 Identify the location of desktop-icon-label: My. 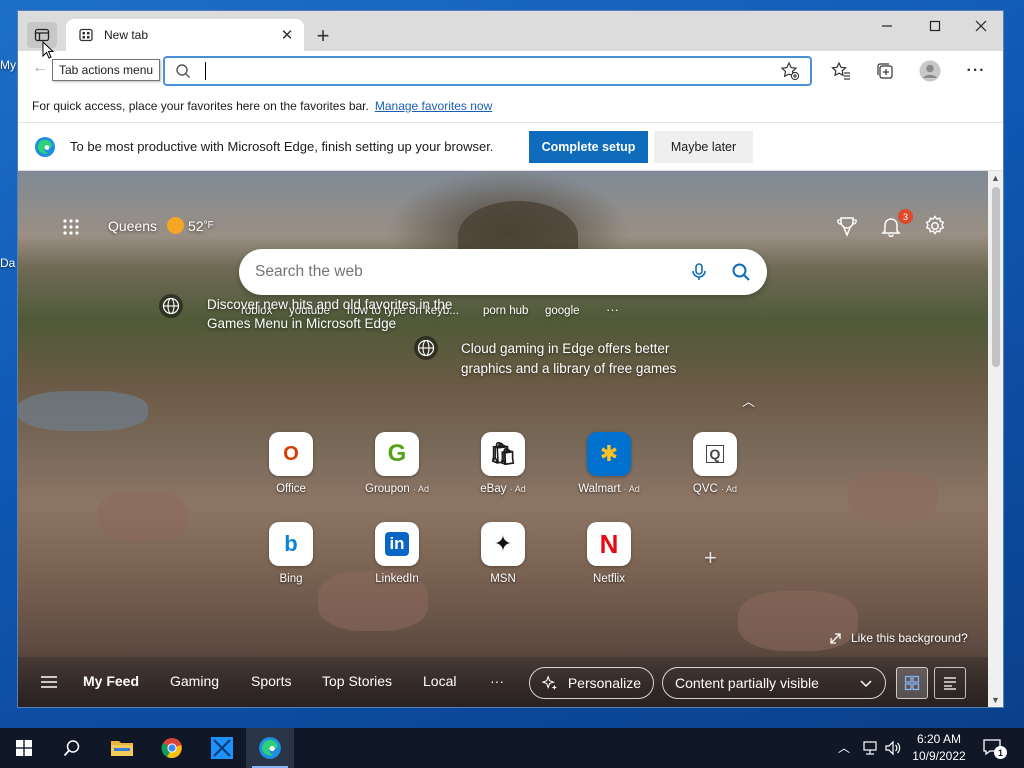
(8, 65).